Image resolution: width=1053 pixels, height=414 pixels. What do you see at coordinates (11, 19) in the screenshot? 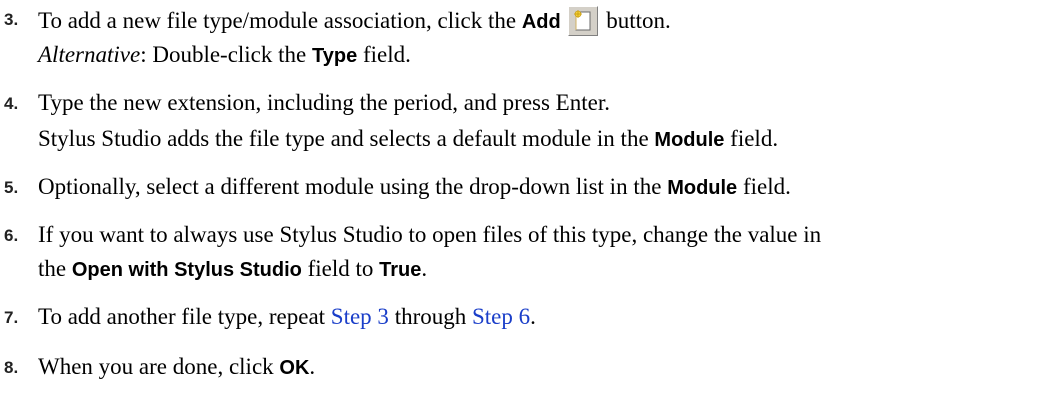
I see `step-number: 3.` at bounding box center [11, 19].